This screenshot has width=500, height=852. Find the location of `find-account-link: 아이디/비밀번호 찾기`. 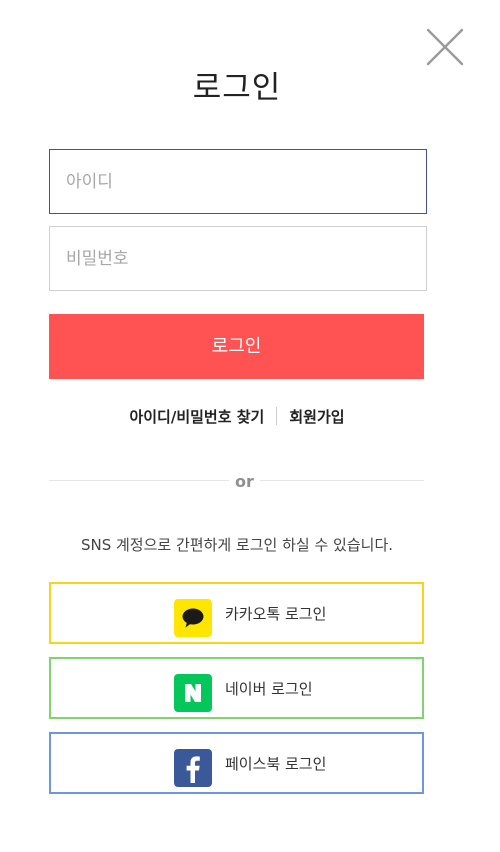

find-account-link: 아이디/비밀번호 찾기 is located at coordinates (196, 417).